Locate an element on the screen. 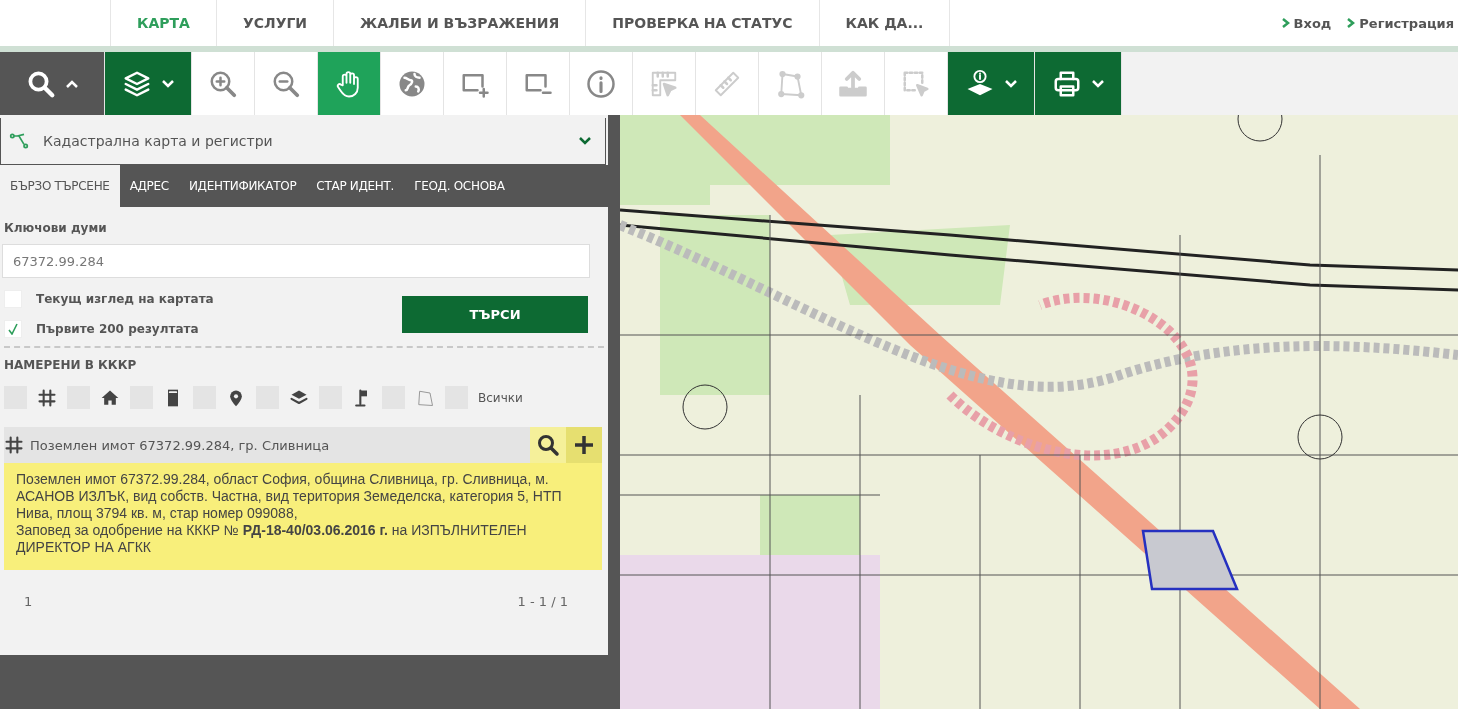  polygon-icon is located at coordinates (790, 83).